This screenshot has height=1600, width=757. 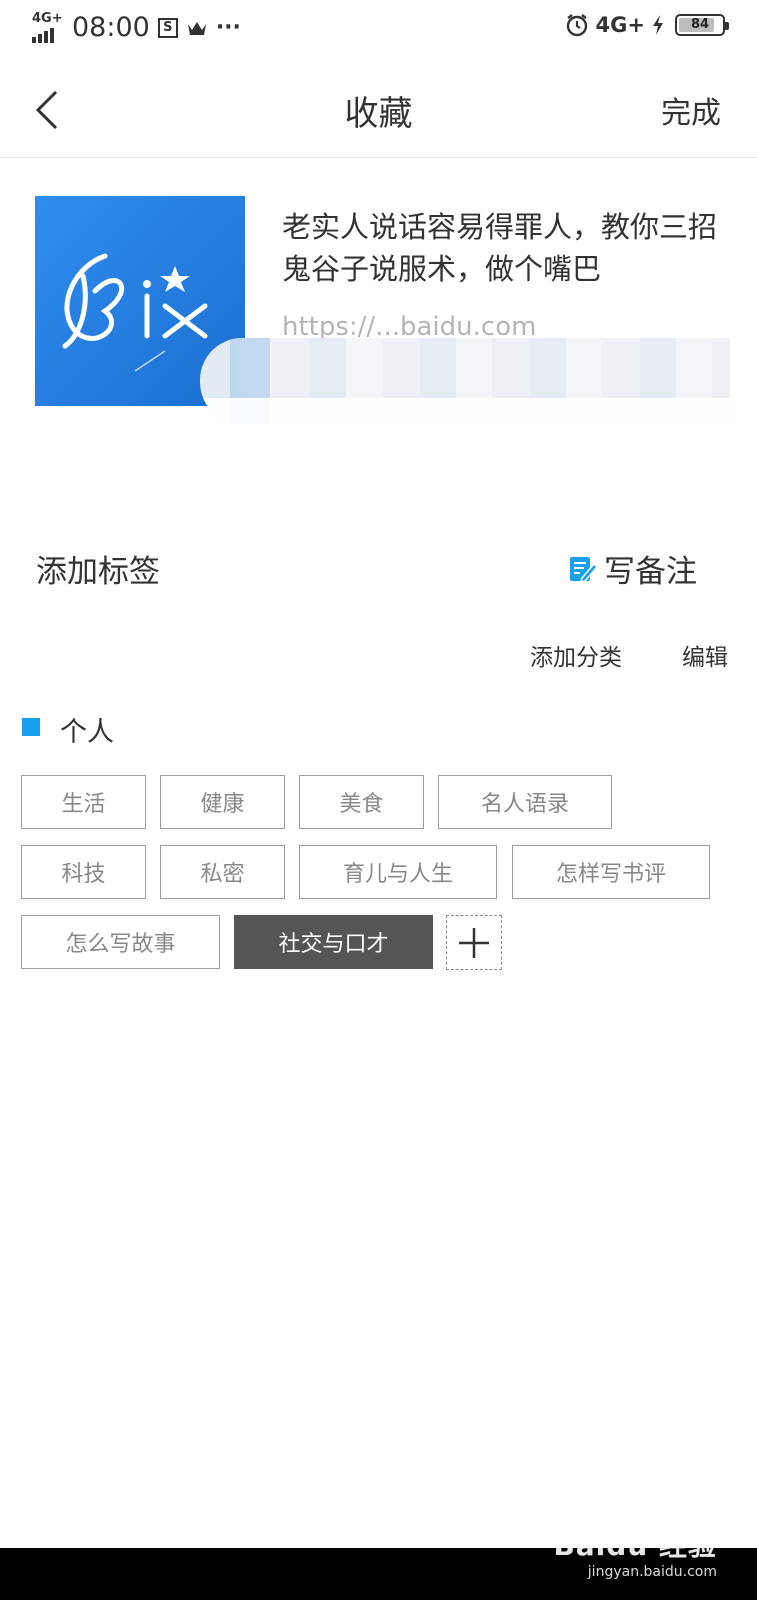 I want to click on watermark: Baidu 经验 jingyan.baidu.com, so click(x=635, y=1552).